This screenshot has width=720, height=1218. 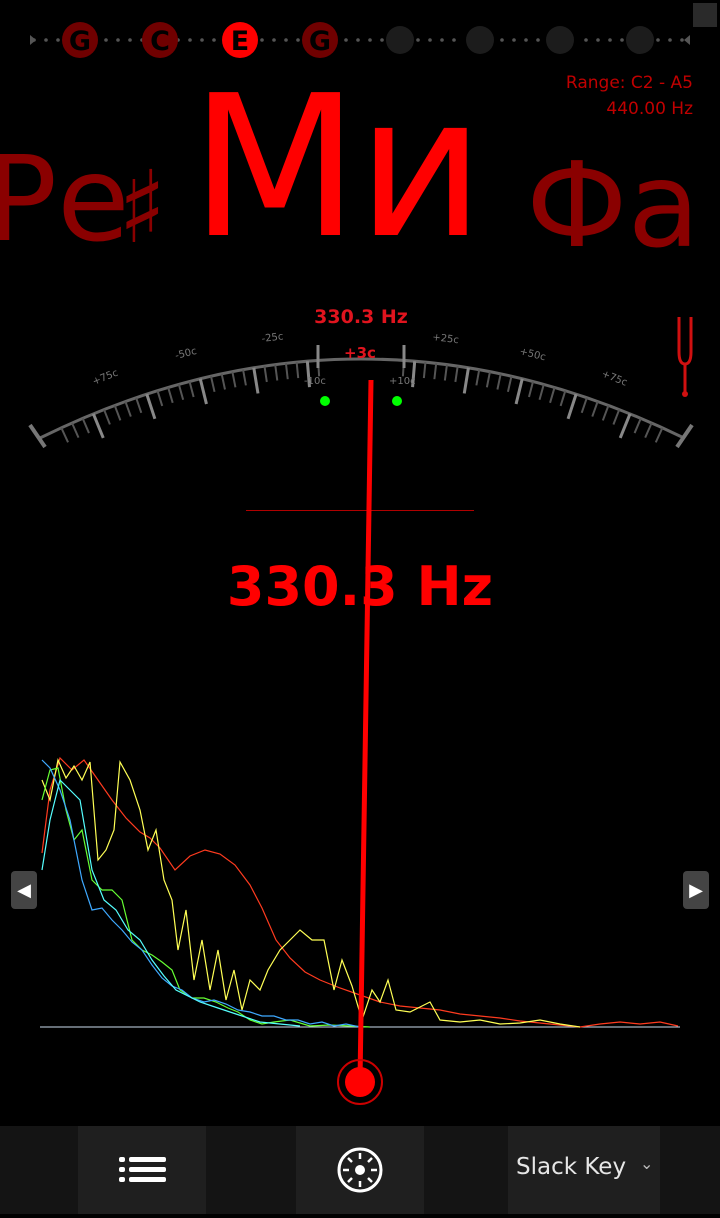 I want to click on preset-label: Slack Key, so click(x=571, y=1167).